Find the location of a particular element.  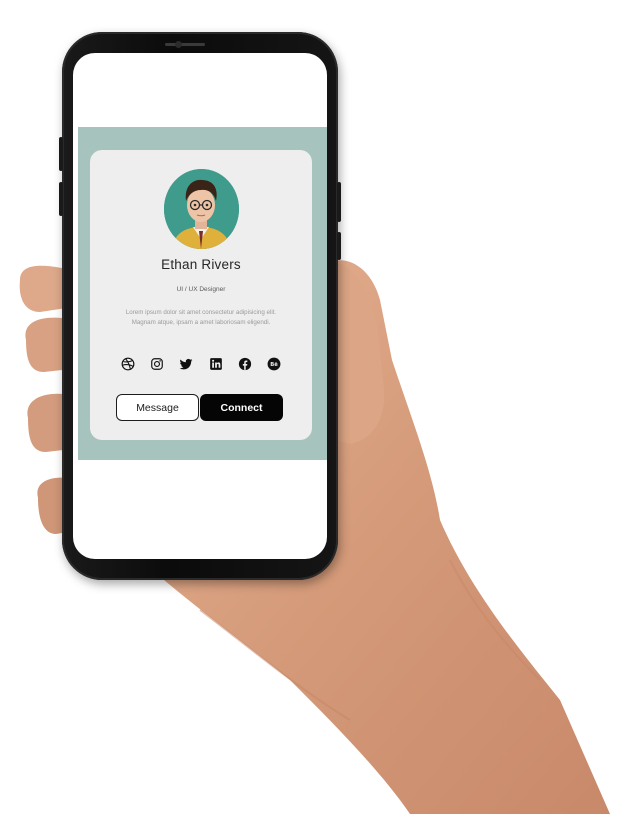

profile-role: UI / UX Designer is located at coordinates (201, 289).